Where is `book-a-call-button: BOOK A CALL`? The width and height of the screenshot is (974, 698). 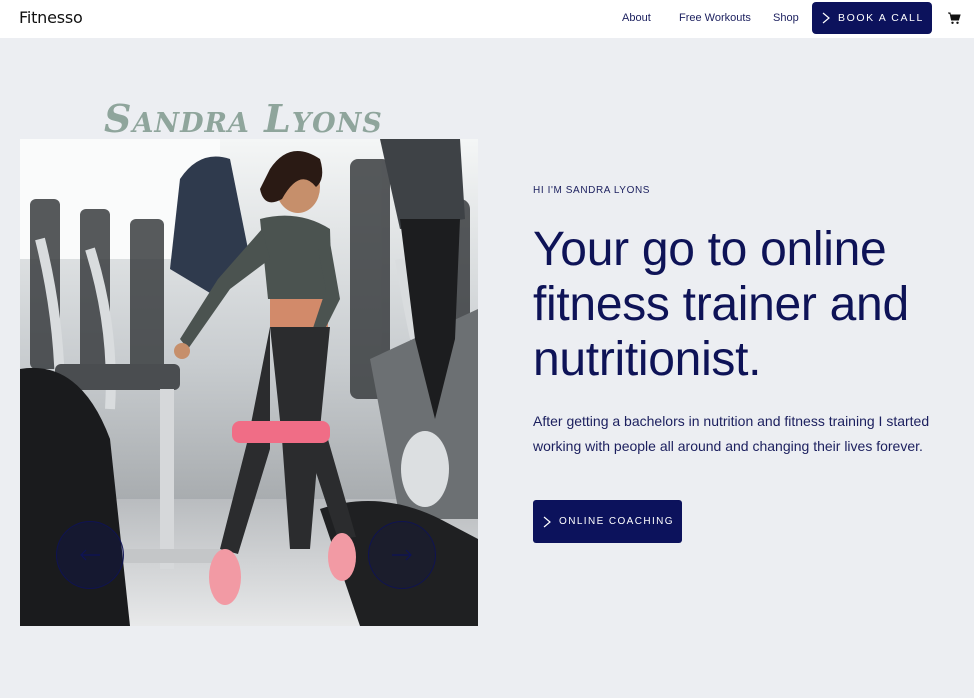
book-a-call-button: BOOK A CALL is located at coordinates (872, 18).